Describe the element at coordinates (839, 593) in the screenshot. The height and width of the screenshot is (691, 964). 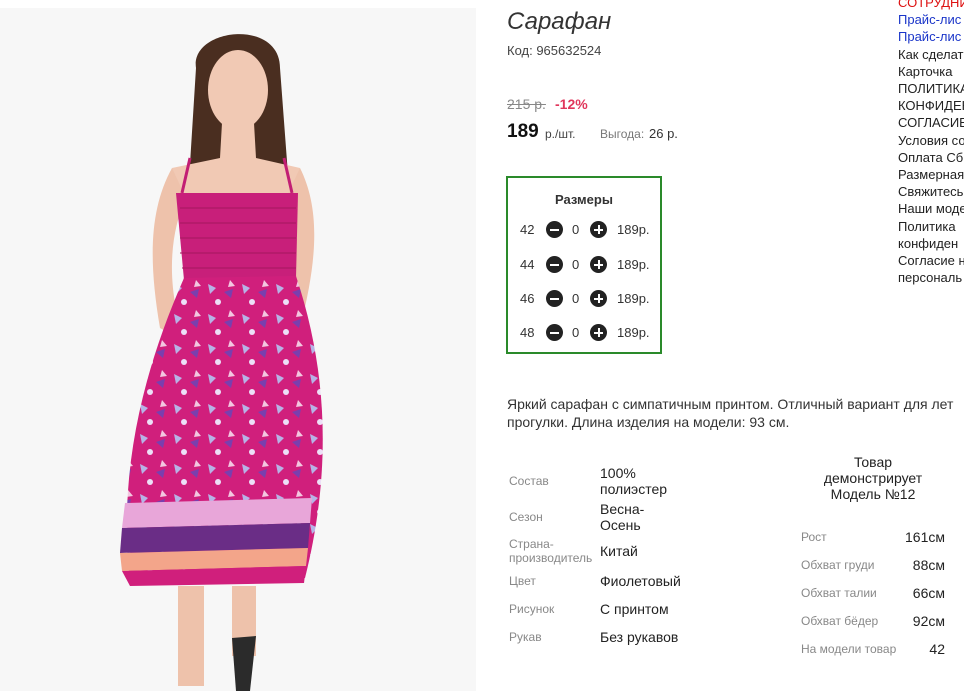
I see `model-param-label: Обхват талии` at that location.